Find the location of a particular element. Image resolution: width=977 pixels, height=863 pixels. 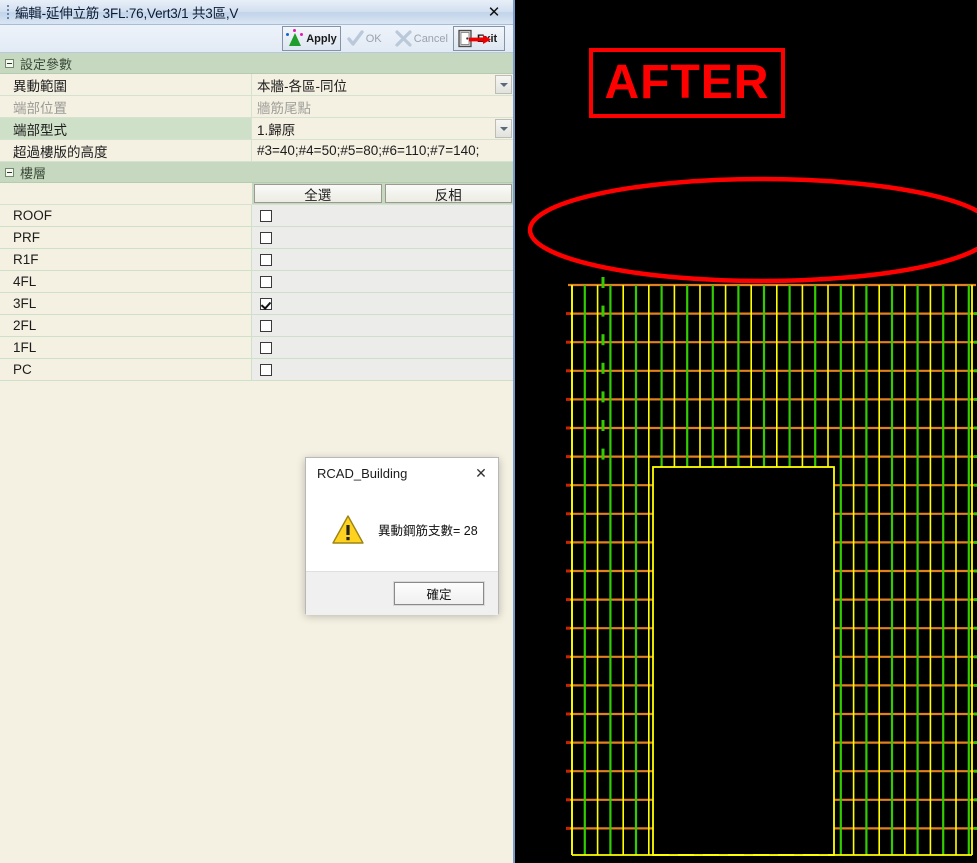

message-dialog-footer: 確定 is located at coordinates (402, 593).